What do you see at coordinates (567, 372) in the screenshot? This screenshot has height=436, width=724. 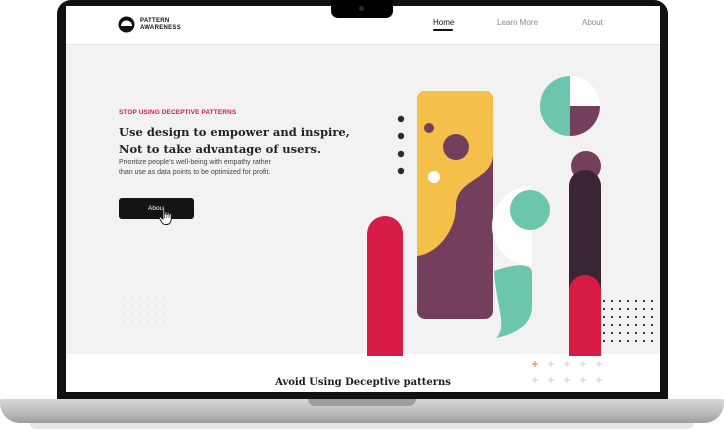 I see `decorative-plus-grid` at bounding box center [567, 372].